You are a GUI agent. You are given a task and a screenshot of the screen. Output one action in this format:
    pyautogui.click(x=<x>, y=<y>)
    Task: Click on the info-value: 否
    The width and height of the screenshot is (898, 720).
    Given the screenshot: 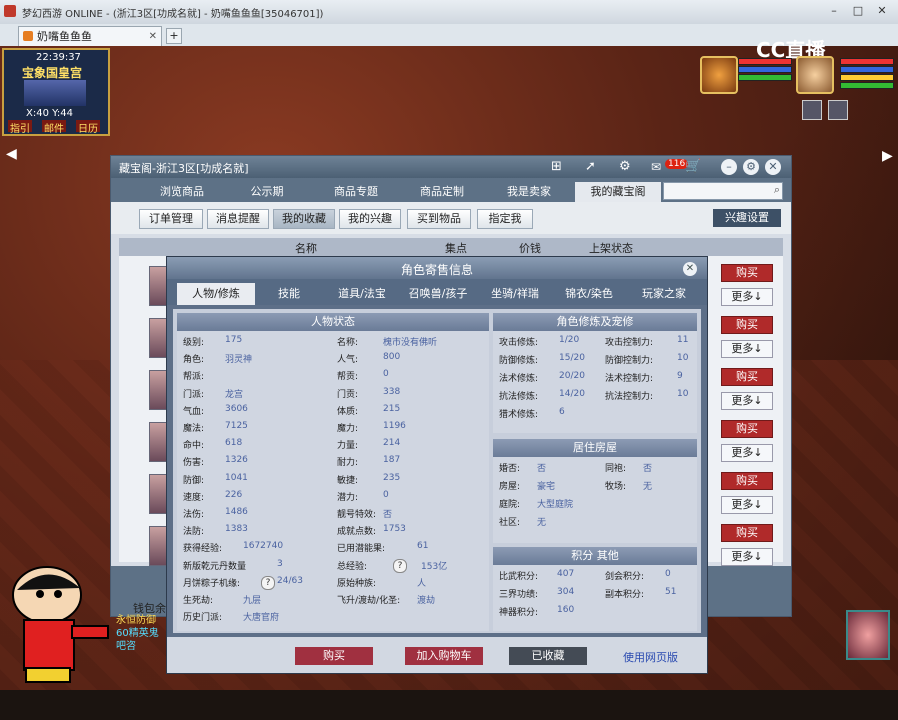 What is the action you would take?
    pyautogui.click(x=542, y=469)
    